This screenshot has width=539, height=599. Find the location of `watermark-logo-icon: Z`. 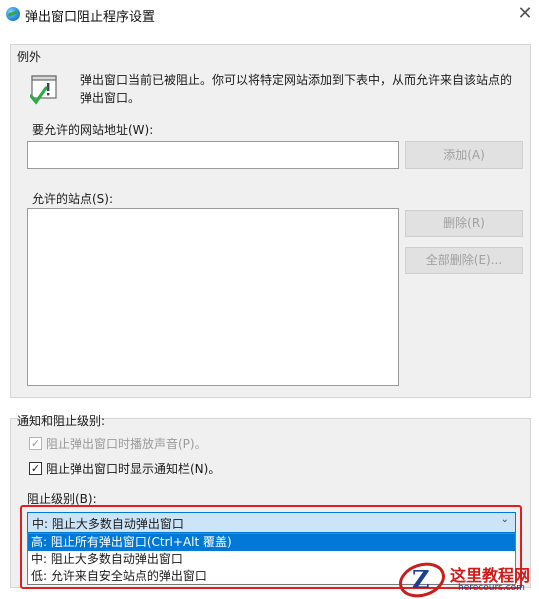

watermark-logo-icon: Z is located at coordinates (422, 580).